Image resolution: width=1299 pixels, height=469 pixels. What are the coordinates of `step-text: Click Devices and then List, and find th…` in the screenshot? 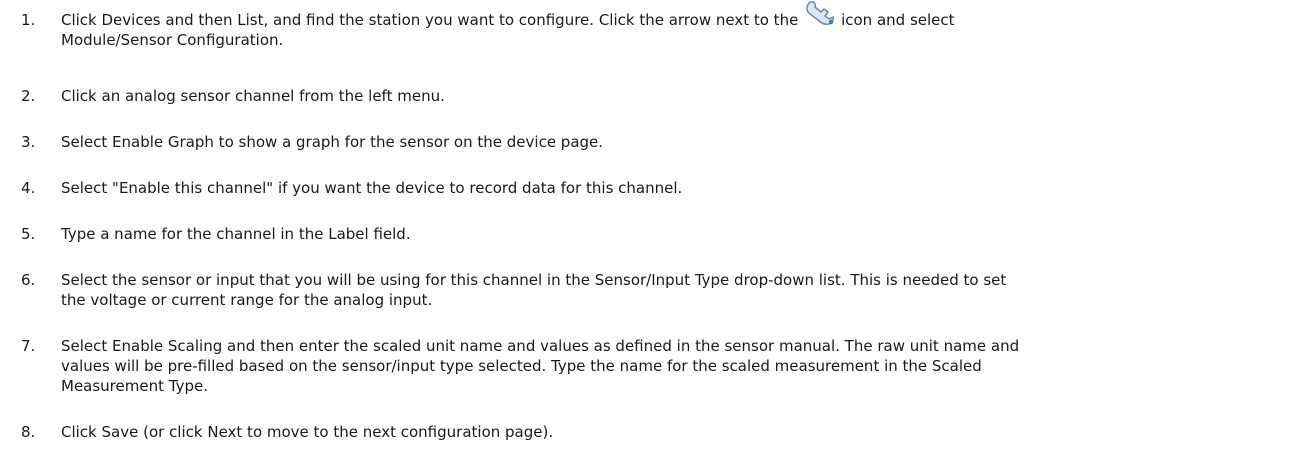 It's located at (671, 25).